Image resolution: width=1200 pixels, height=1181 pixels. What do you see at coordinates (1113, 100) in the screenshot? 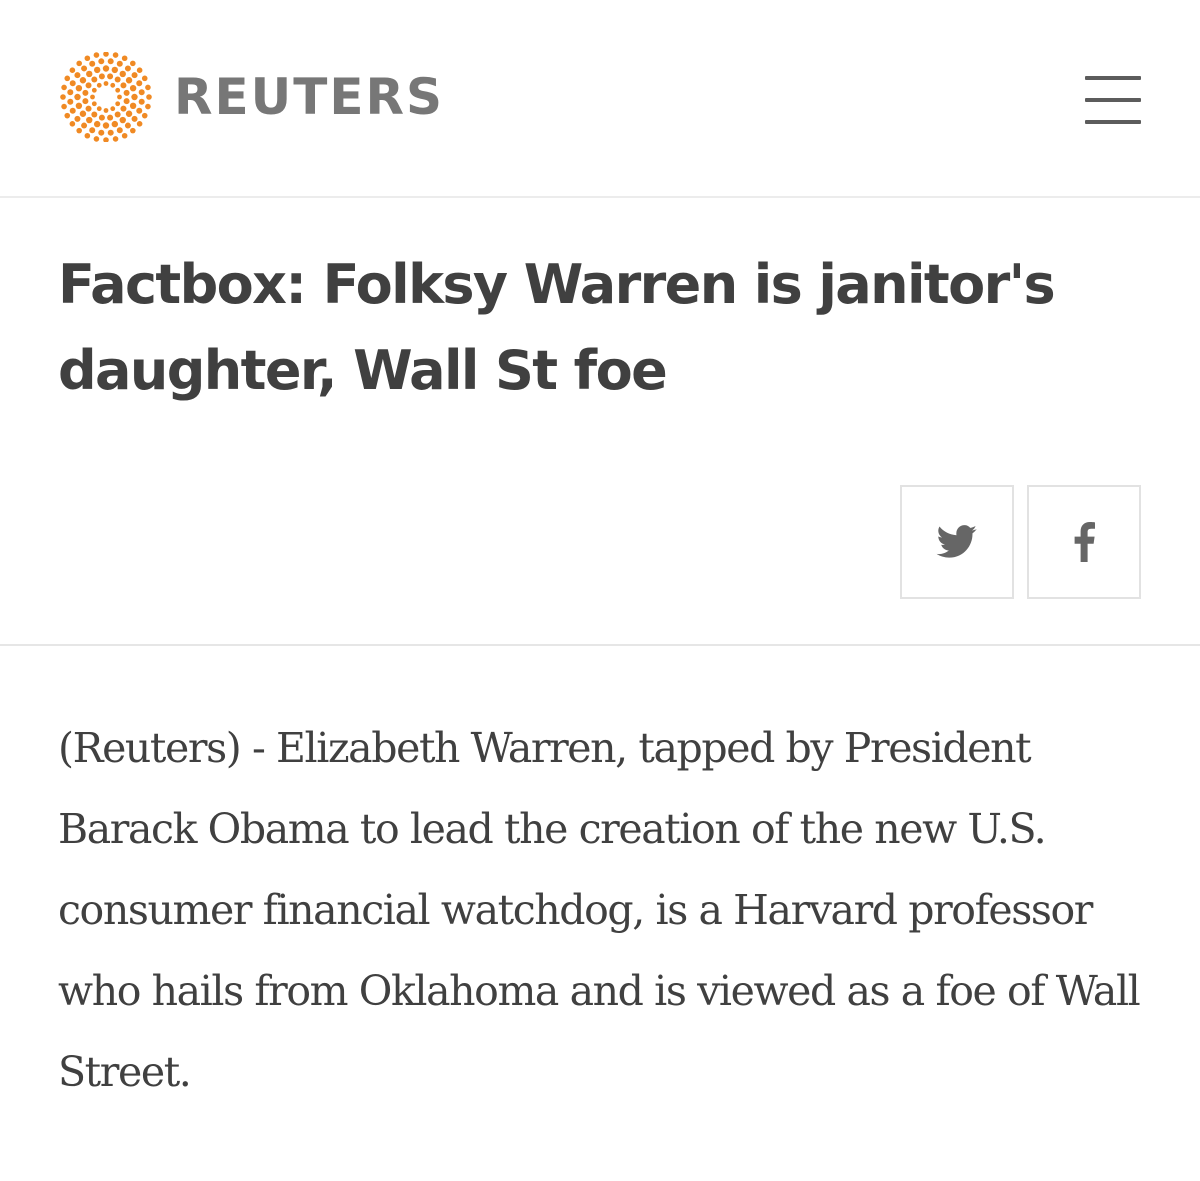
I see `hamburger-menu-button` at bounding box center [1113, 100].